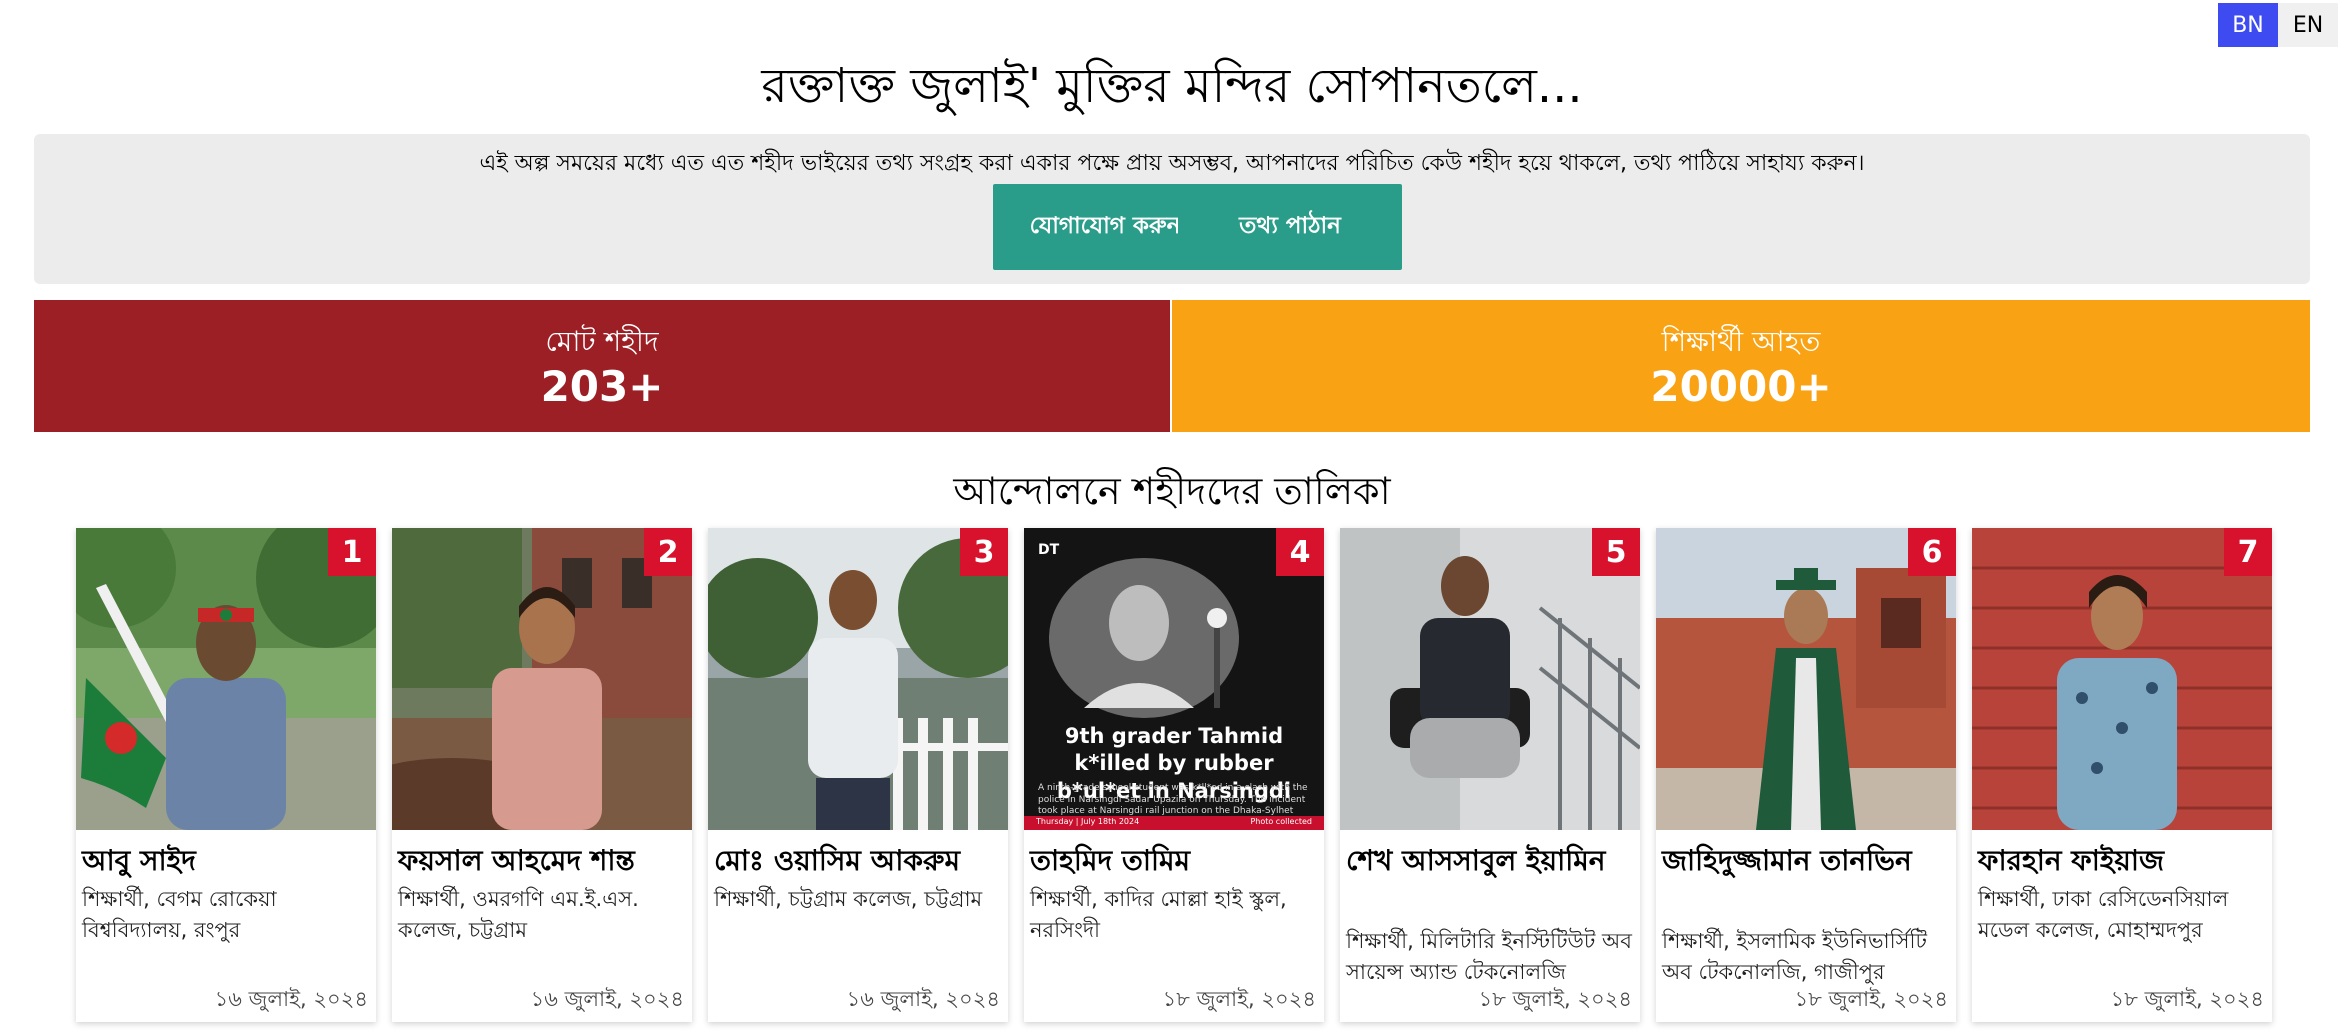 The image size is (2344, 1033). Describe the element at coordinates (226, 679) in the screenshot. I see `martyr-photo: 1` at that location.